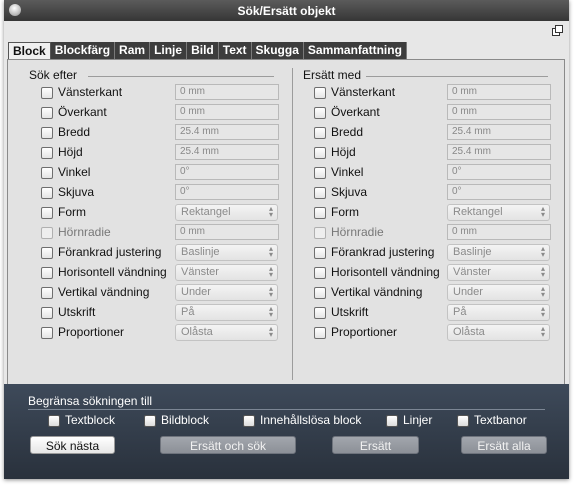  Describe the element at coordinates (320, 113) in the screenshot. I see `replace-overkant-checkbox` at that location.